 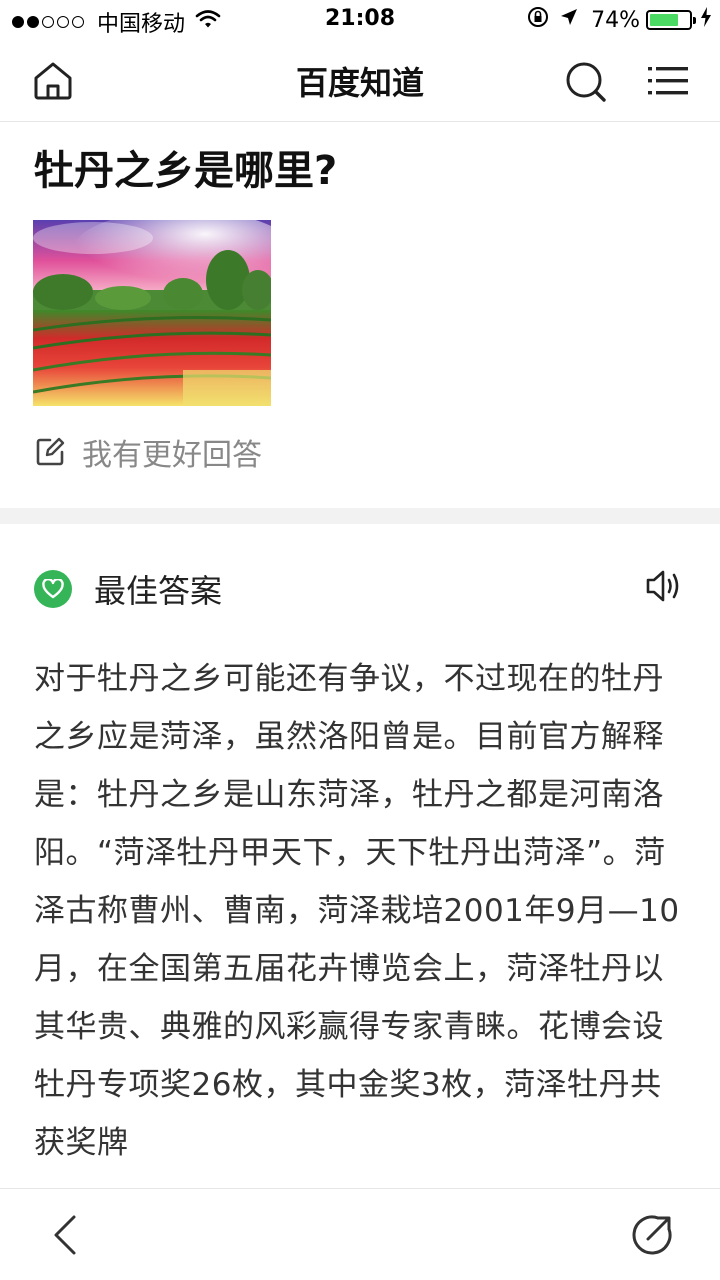 What do you see at coordinates (706, 20) in the screenshot?
I see `charging-bolt-icon` at bounding box center [706, 20].